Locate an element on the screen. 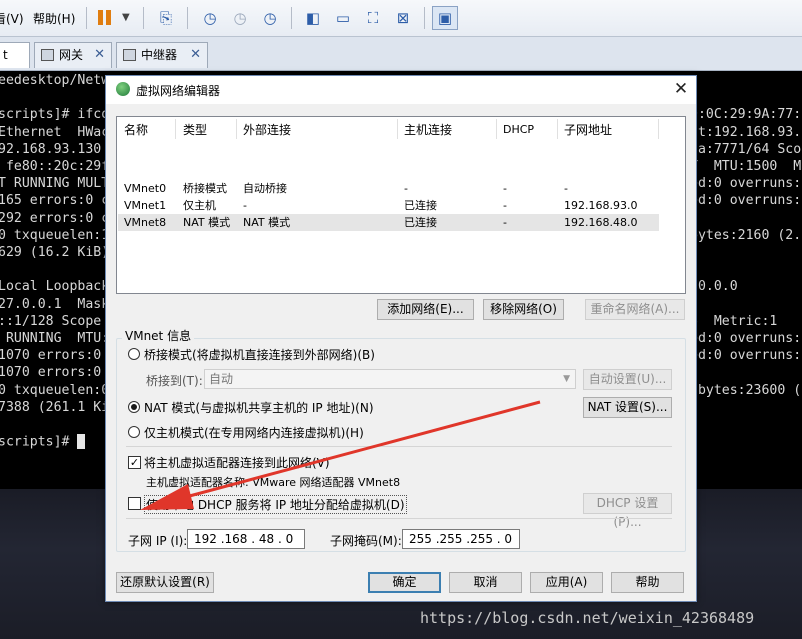 The image size is (802, 639). annotation-arrow-line is located at coordinates (361, 450).